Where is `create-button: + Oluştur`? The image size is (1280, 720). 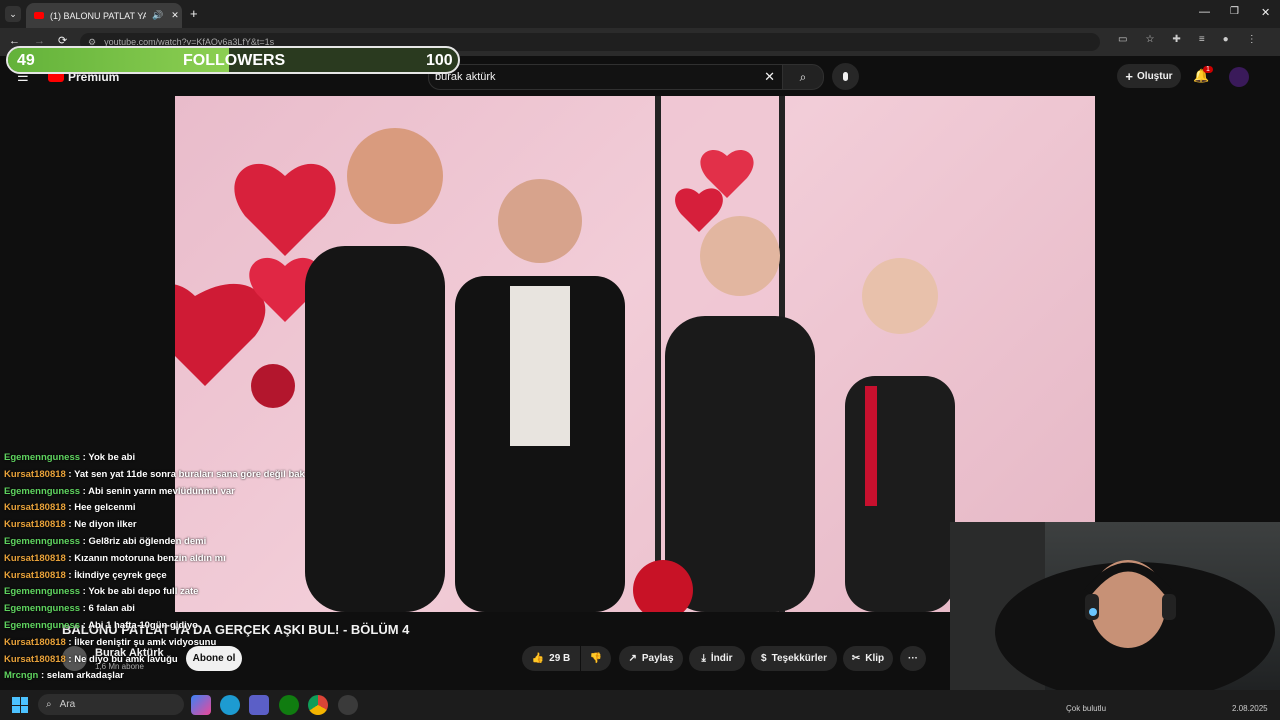 create-button: + Oluştur is located at coordinates (1149, 76).